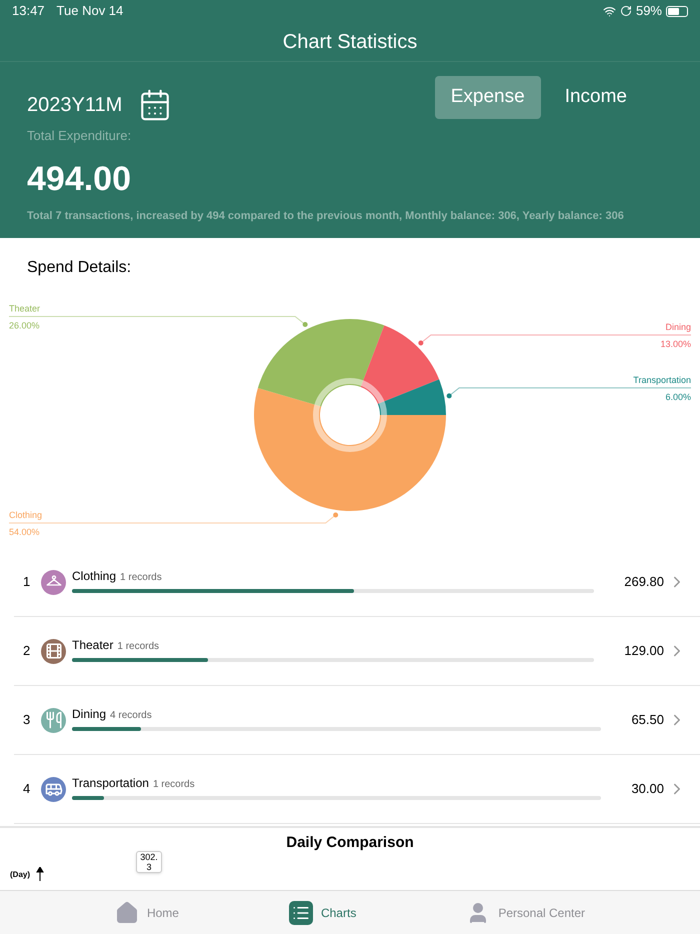  I want to click on slice-label: Theater, so click(24, 309).